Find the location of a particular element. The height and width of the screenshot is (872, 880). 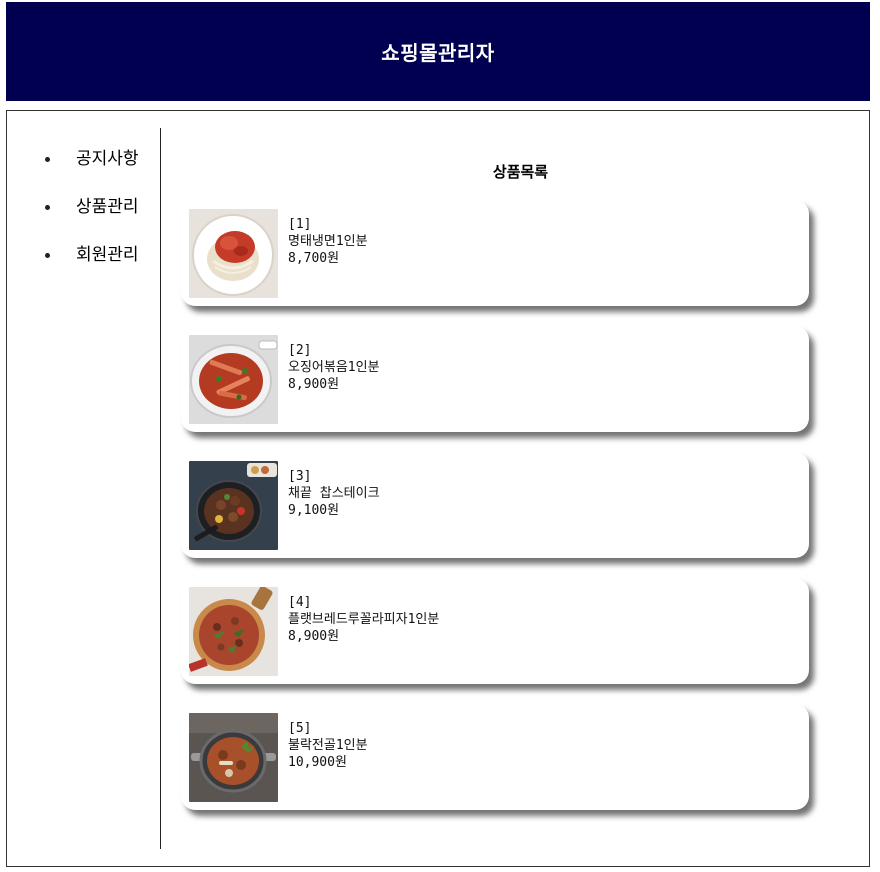

product-card: [1] 명태냉면1인분 8,700원 is located at coordinates (495, 253).